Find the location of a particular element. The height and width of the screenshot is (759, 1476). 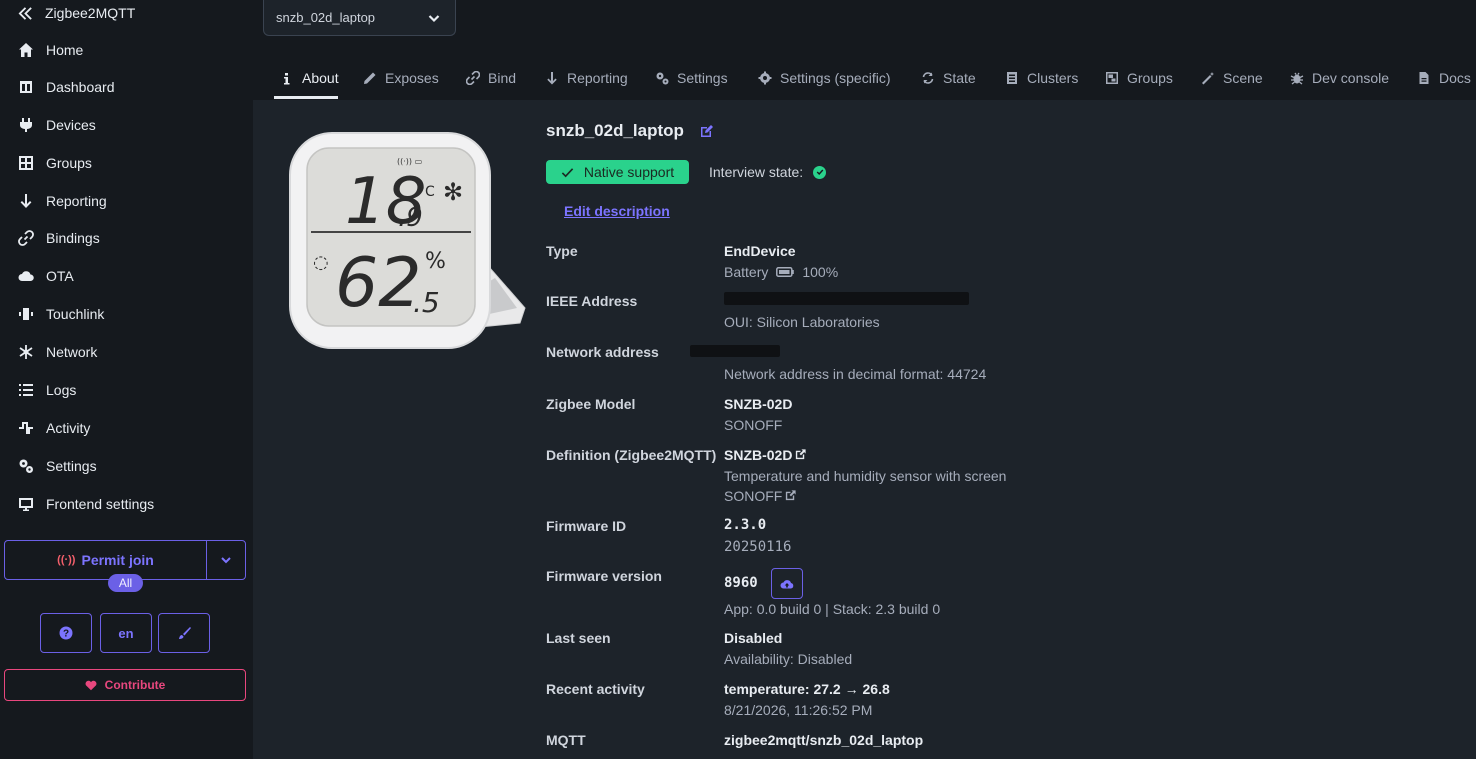

edit-name-icon is located at coordinates (707, 131).